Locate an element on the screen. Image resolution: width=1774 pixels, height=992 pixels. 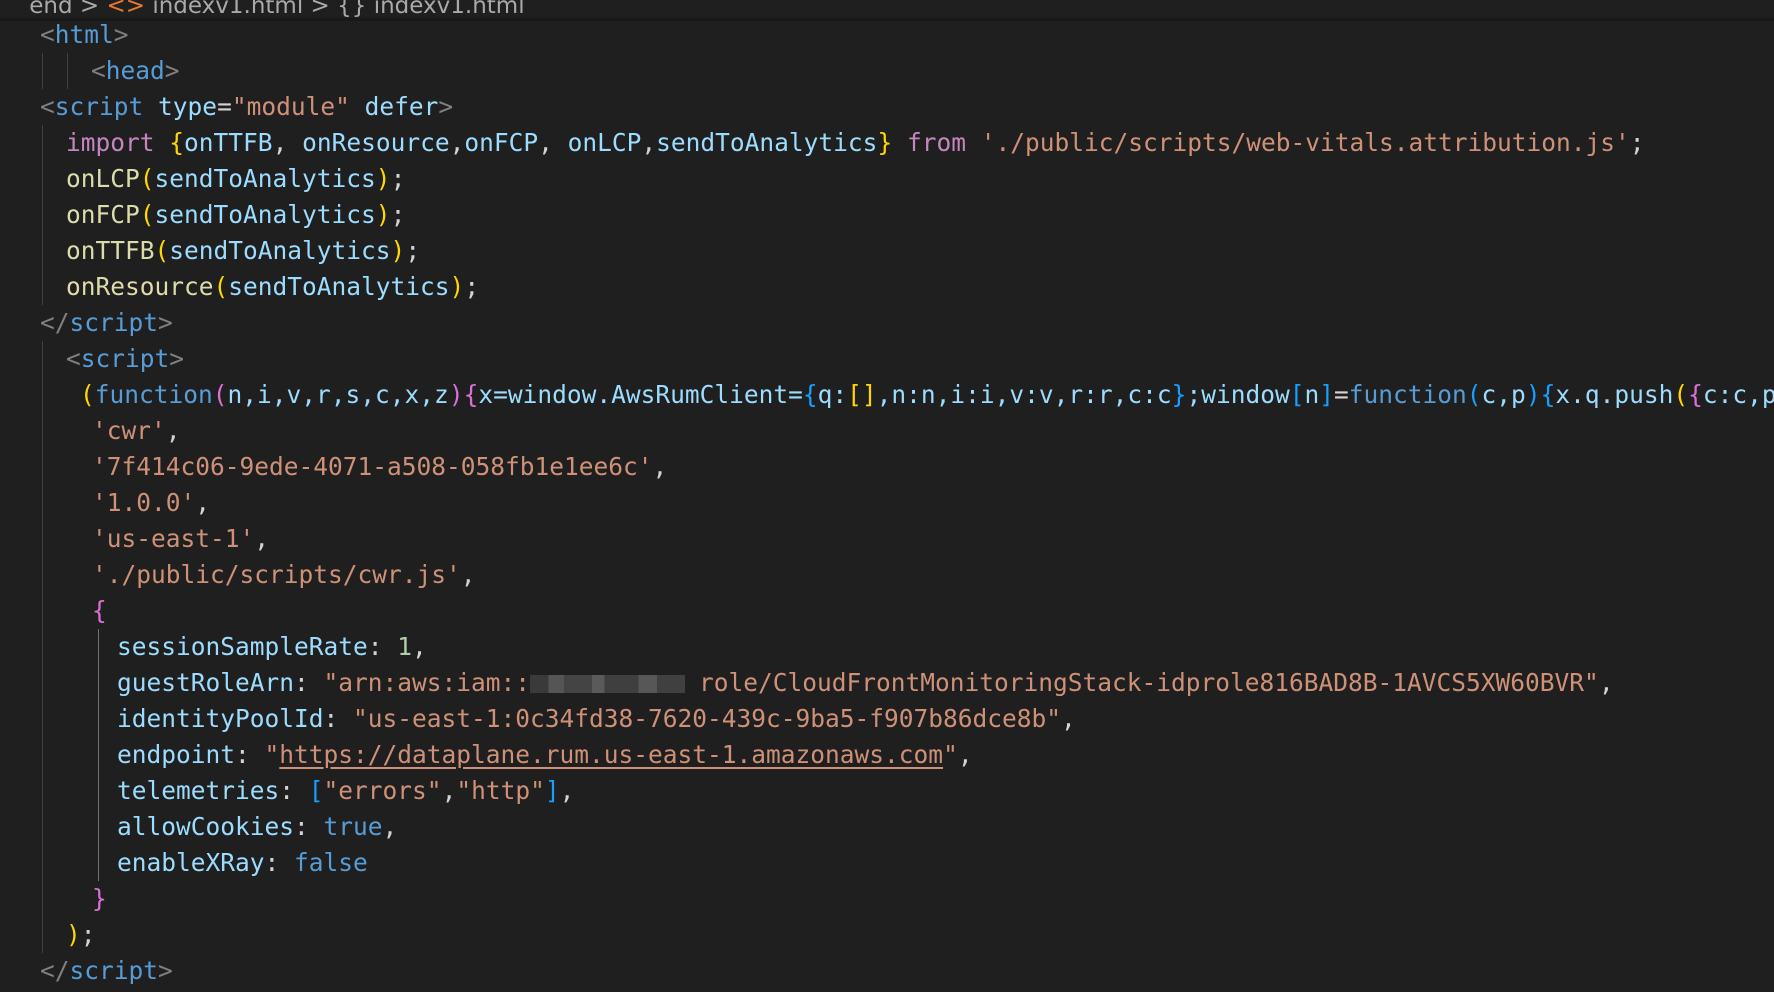
line-content: <script type="module" defer> is located at coordinates (246, 107).